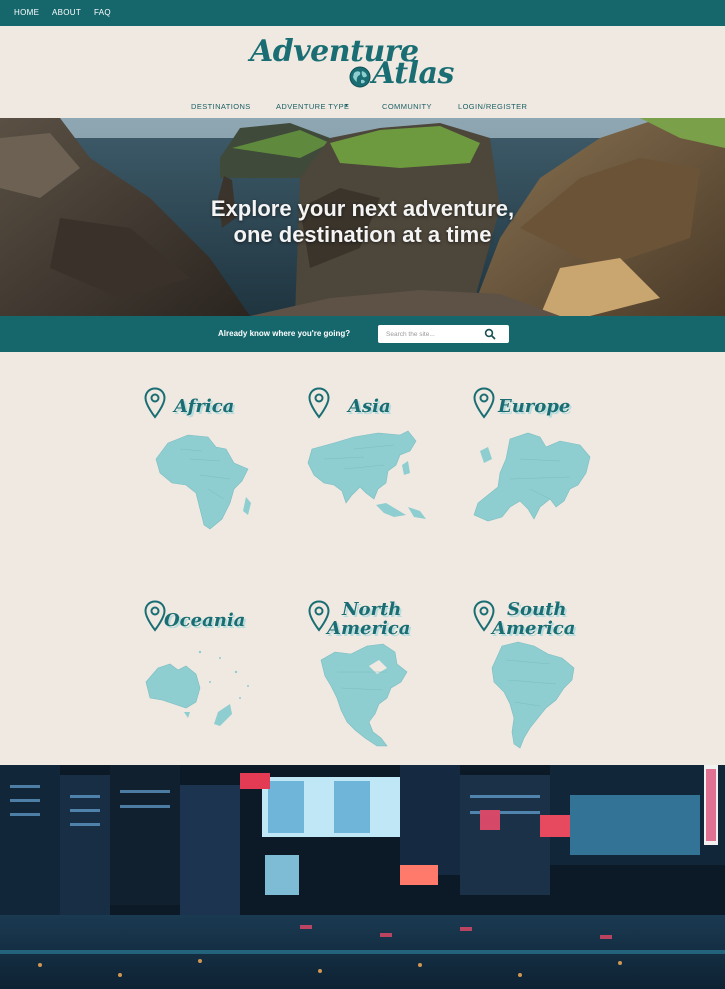 Image resolution: width=725 pixels, height=989 pixels. Describe the element at coordinates (284, 333) in the screenshot. I see `search-label: Already know where you're going?` at that location.